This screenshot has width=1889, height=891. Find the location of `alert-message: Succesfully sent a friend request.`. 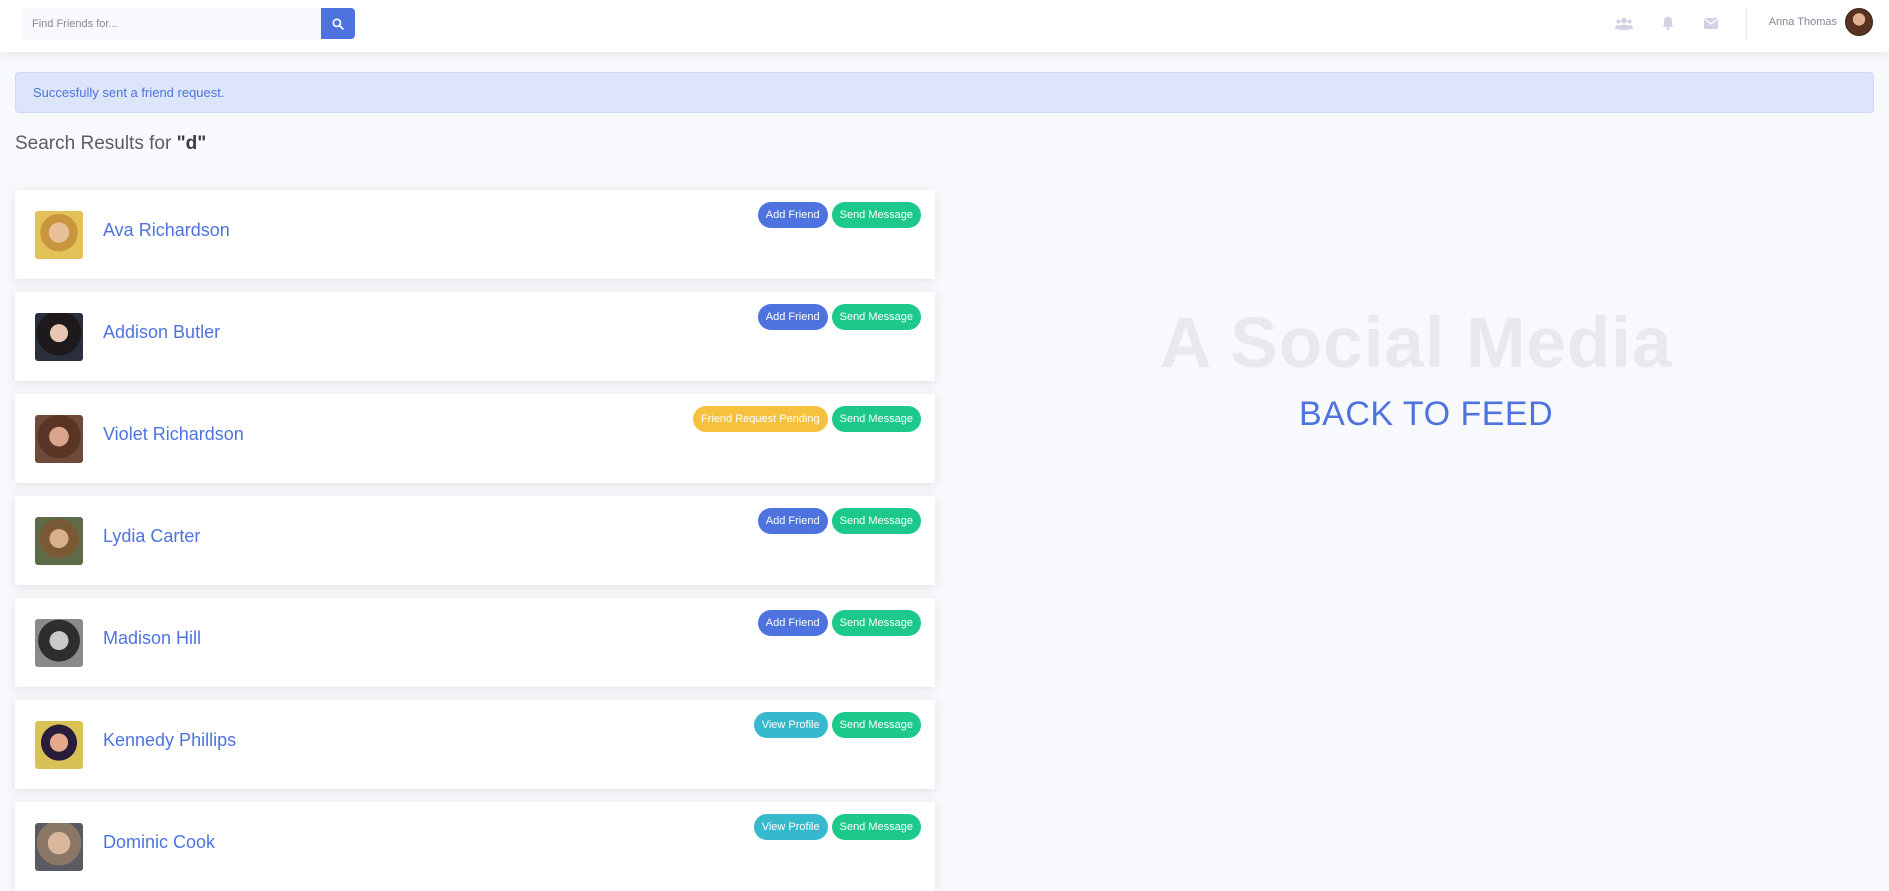

alert-message: Succesfully sent a friend request. is located at coordinates (129, 92).